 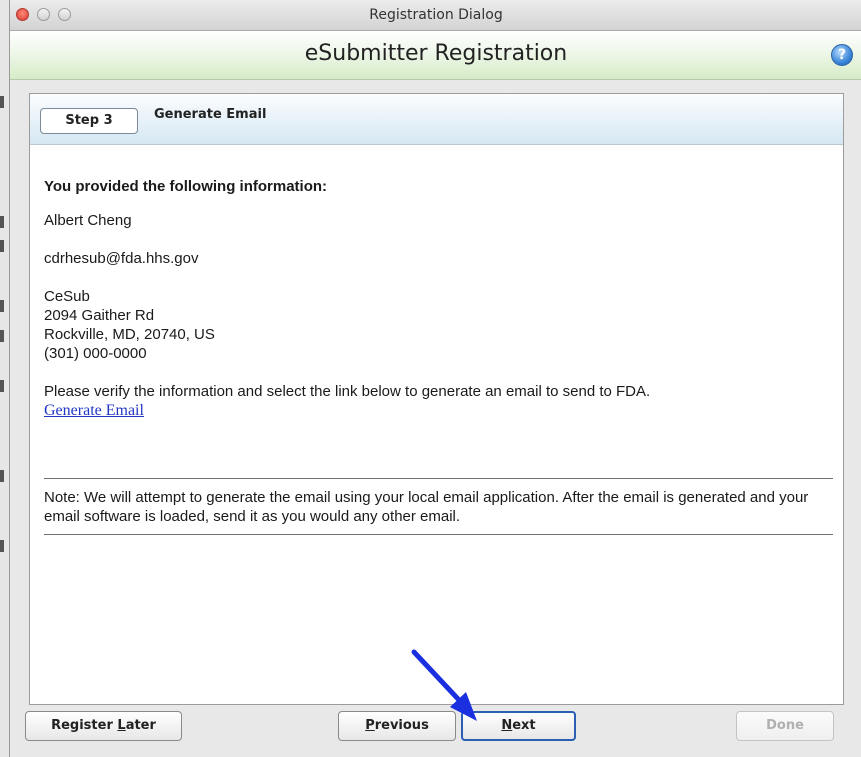 I want to click on register-later-mnemonic: L, so click(x=121, y=725).